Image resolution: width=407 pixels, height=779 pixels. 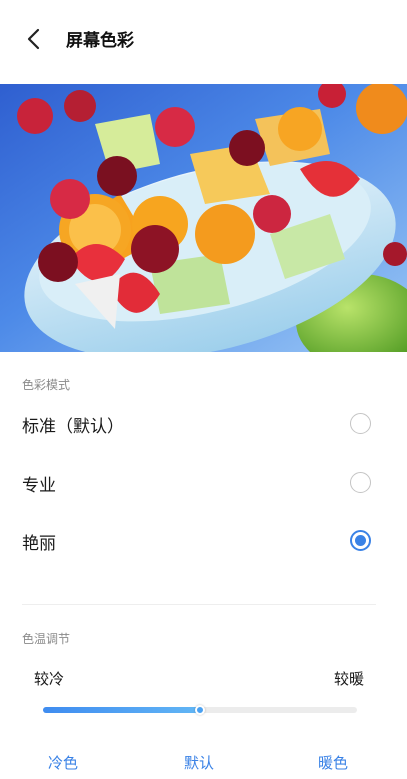 What do you see at coordinates (46, 639) in the screenshot?
I see `color-temperature-section-label: 色温调节` at bounding box center [46, 639].